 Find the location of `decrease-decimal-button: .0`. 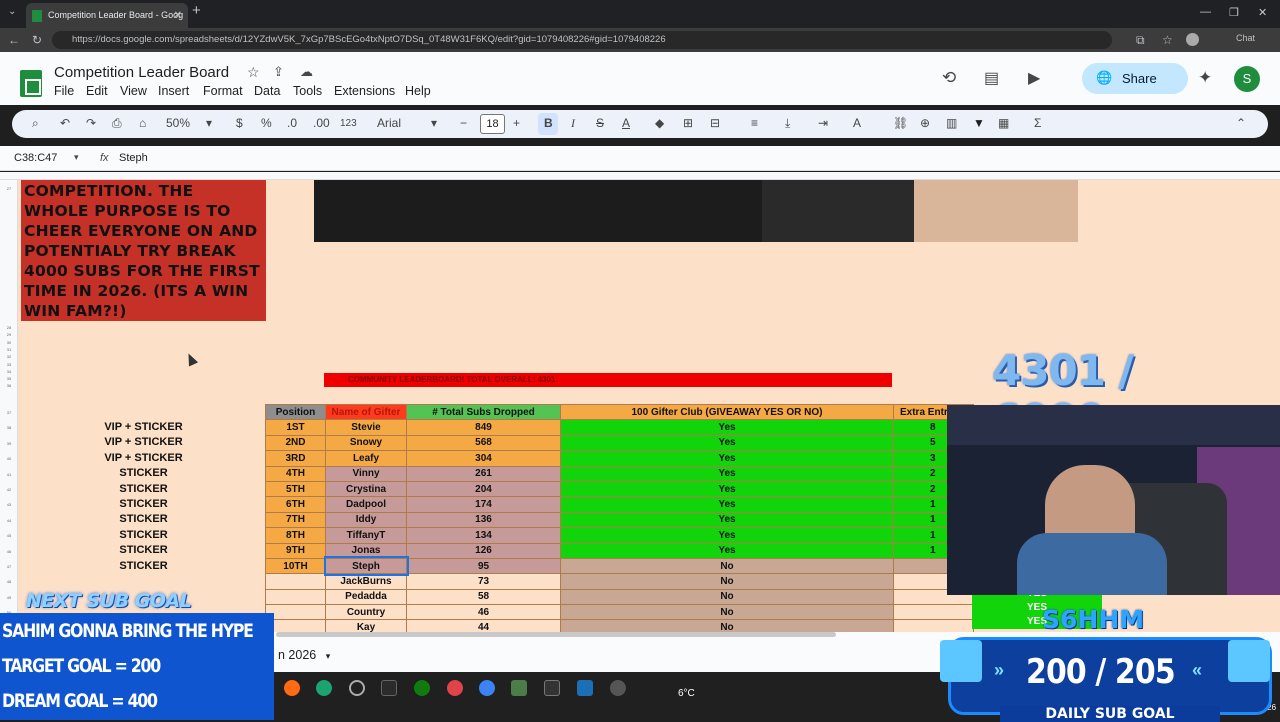

decrease-decimal-button: .0 is located at coordinates (292, 123).